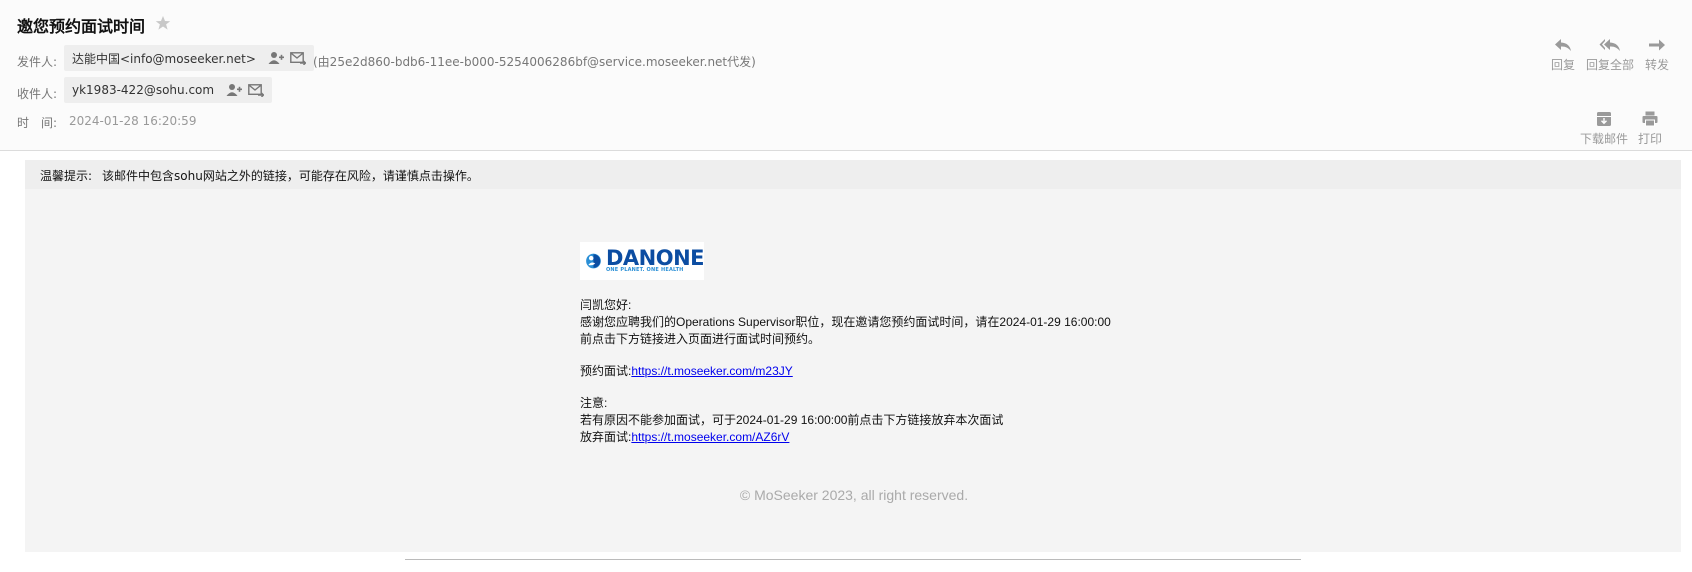 The width and height of the screenshot is (1692, 572). I want to click on forward-button: 转发, so click(1657, 55).